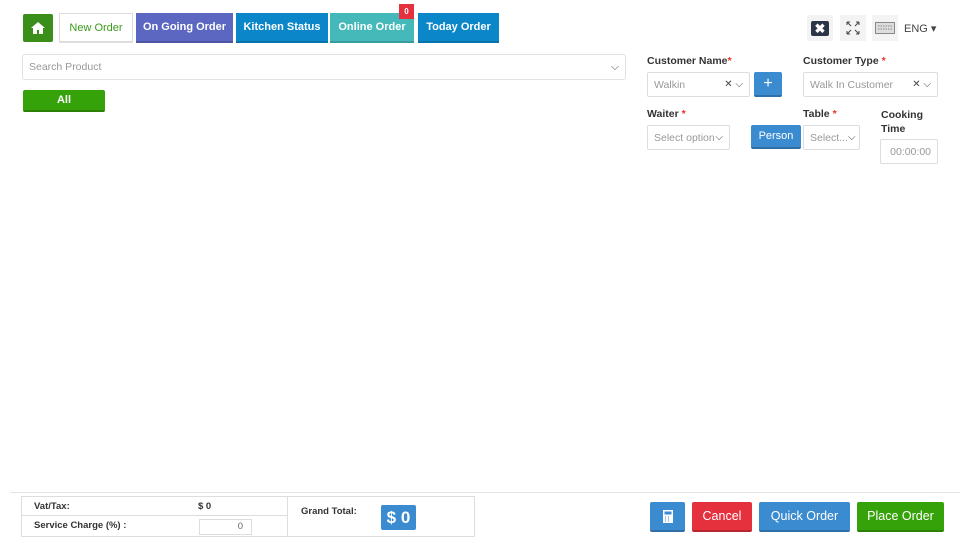 The image size is (960, 540). I want to click on home-icon, so click(38, 28).